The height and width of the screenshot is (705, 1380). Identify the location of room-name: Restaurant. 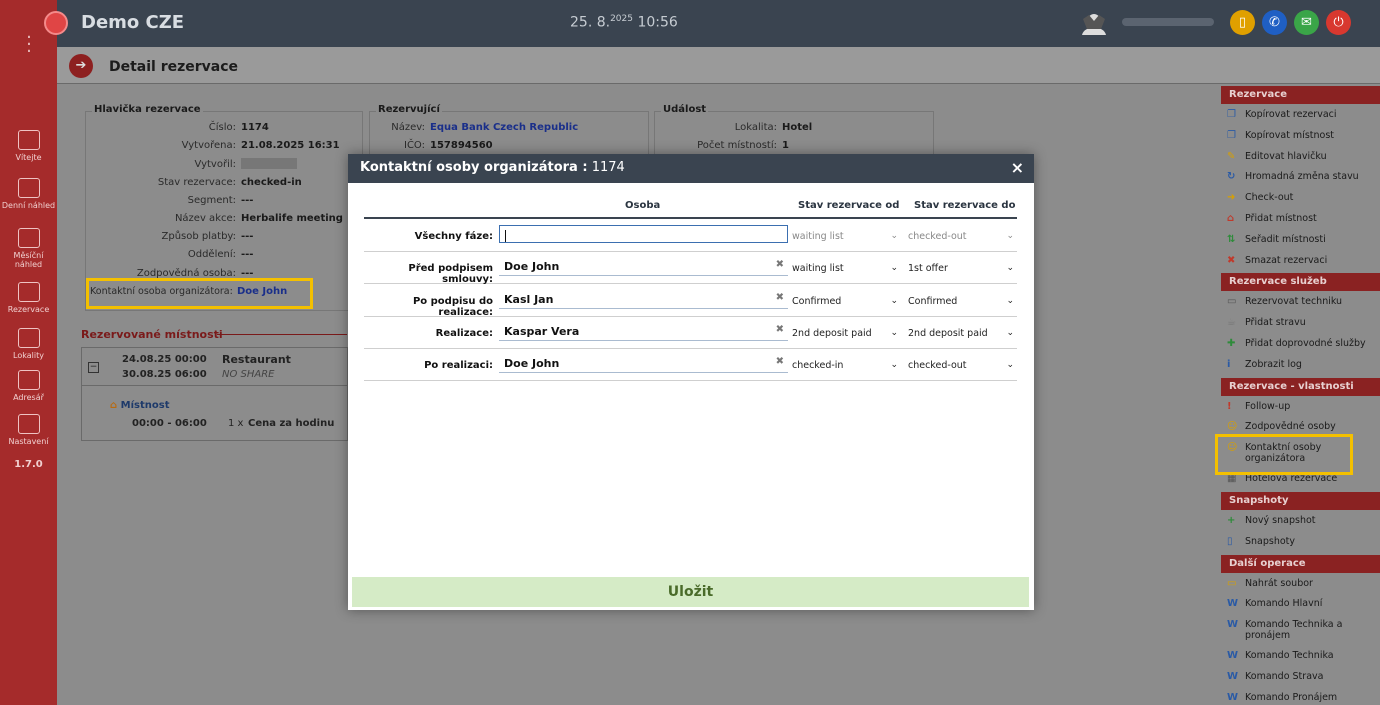
(256, 359).